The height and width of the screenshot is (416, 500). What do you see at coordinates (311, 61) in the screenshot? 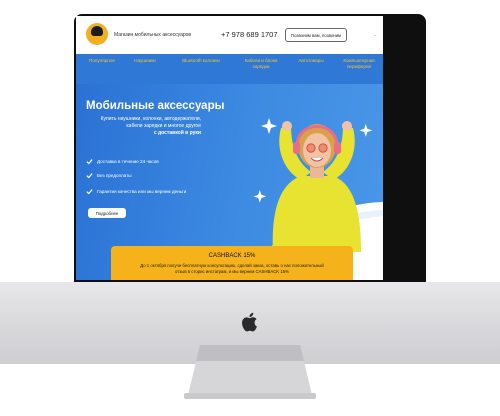
I see `nav-item-auto: Автотовары` at bounding box center [311, 61].